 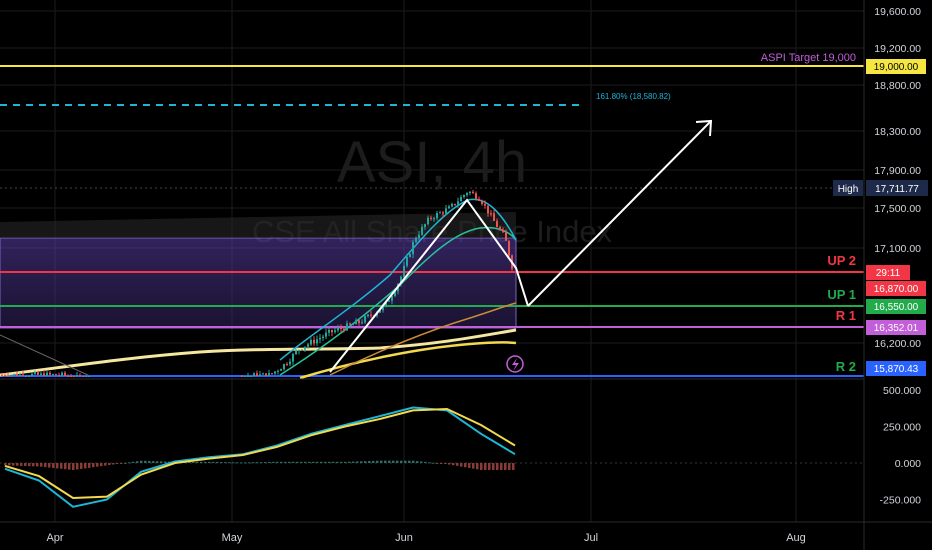 I want to click on target-badge: 19,000.00, so click(x=896, y=66).